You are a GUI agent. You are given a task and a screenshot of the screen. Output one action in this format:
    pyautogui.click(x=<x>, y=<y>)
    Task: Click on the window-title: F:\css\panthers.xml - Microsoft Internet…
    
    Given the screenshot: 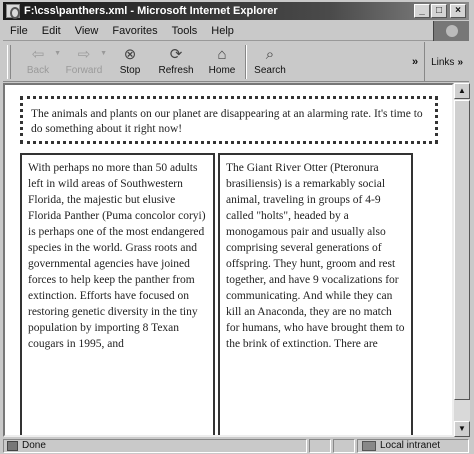 What is the action you would take?
    pyautogui.click(x=151, y=11)
    